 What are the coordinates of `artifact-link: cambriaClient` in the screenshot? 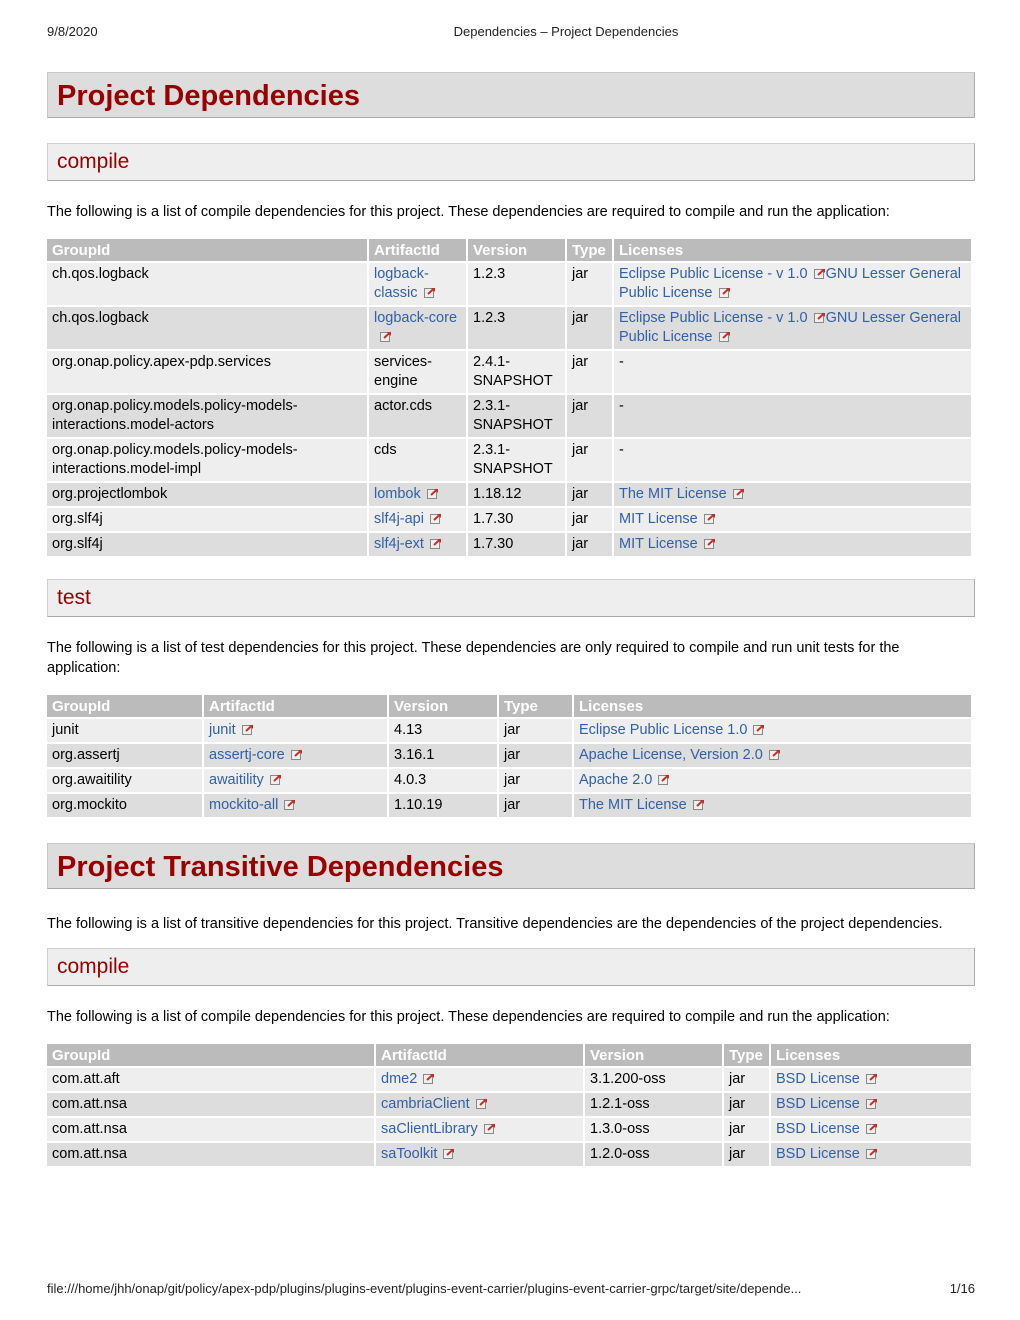 It's located at (435, 1104).